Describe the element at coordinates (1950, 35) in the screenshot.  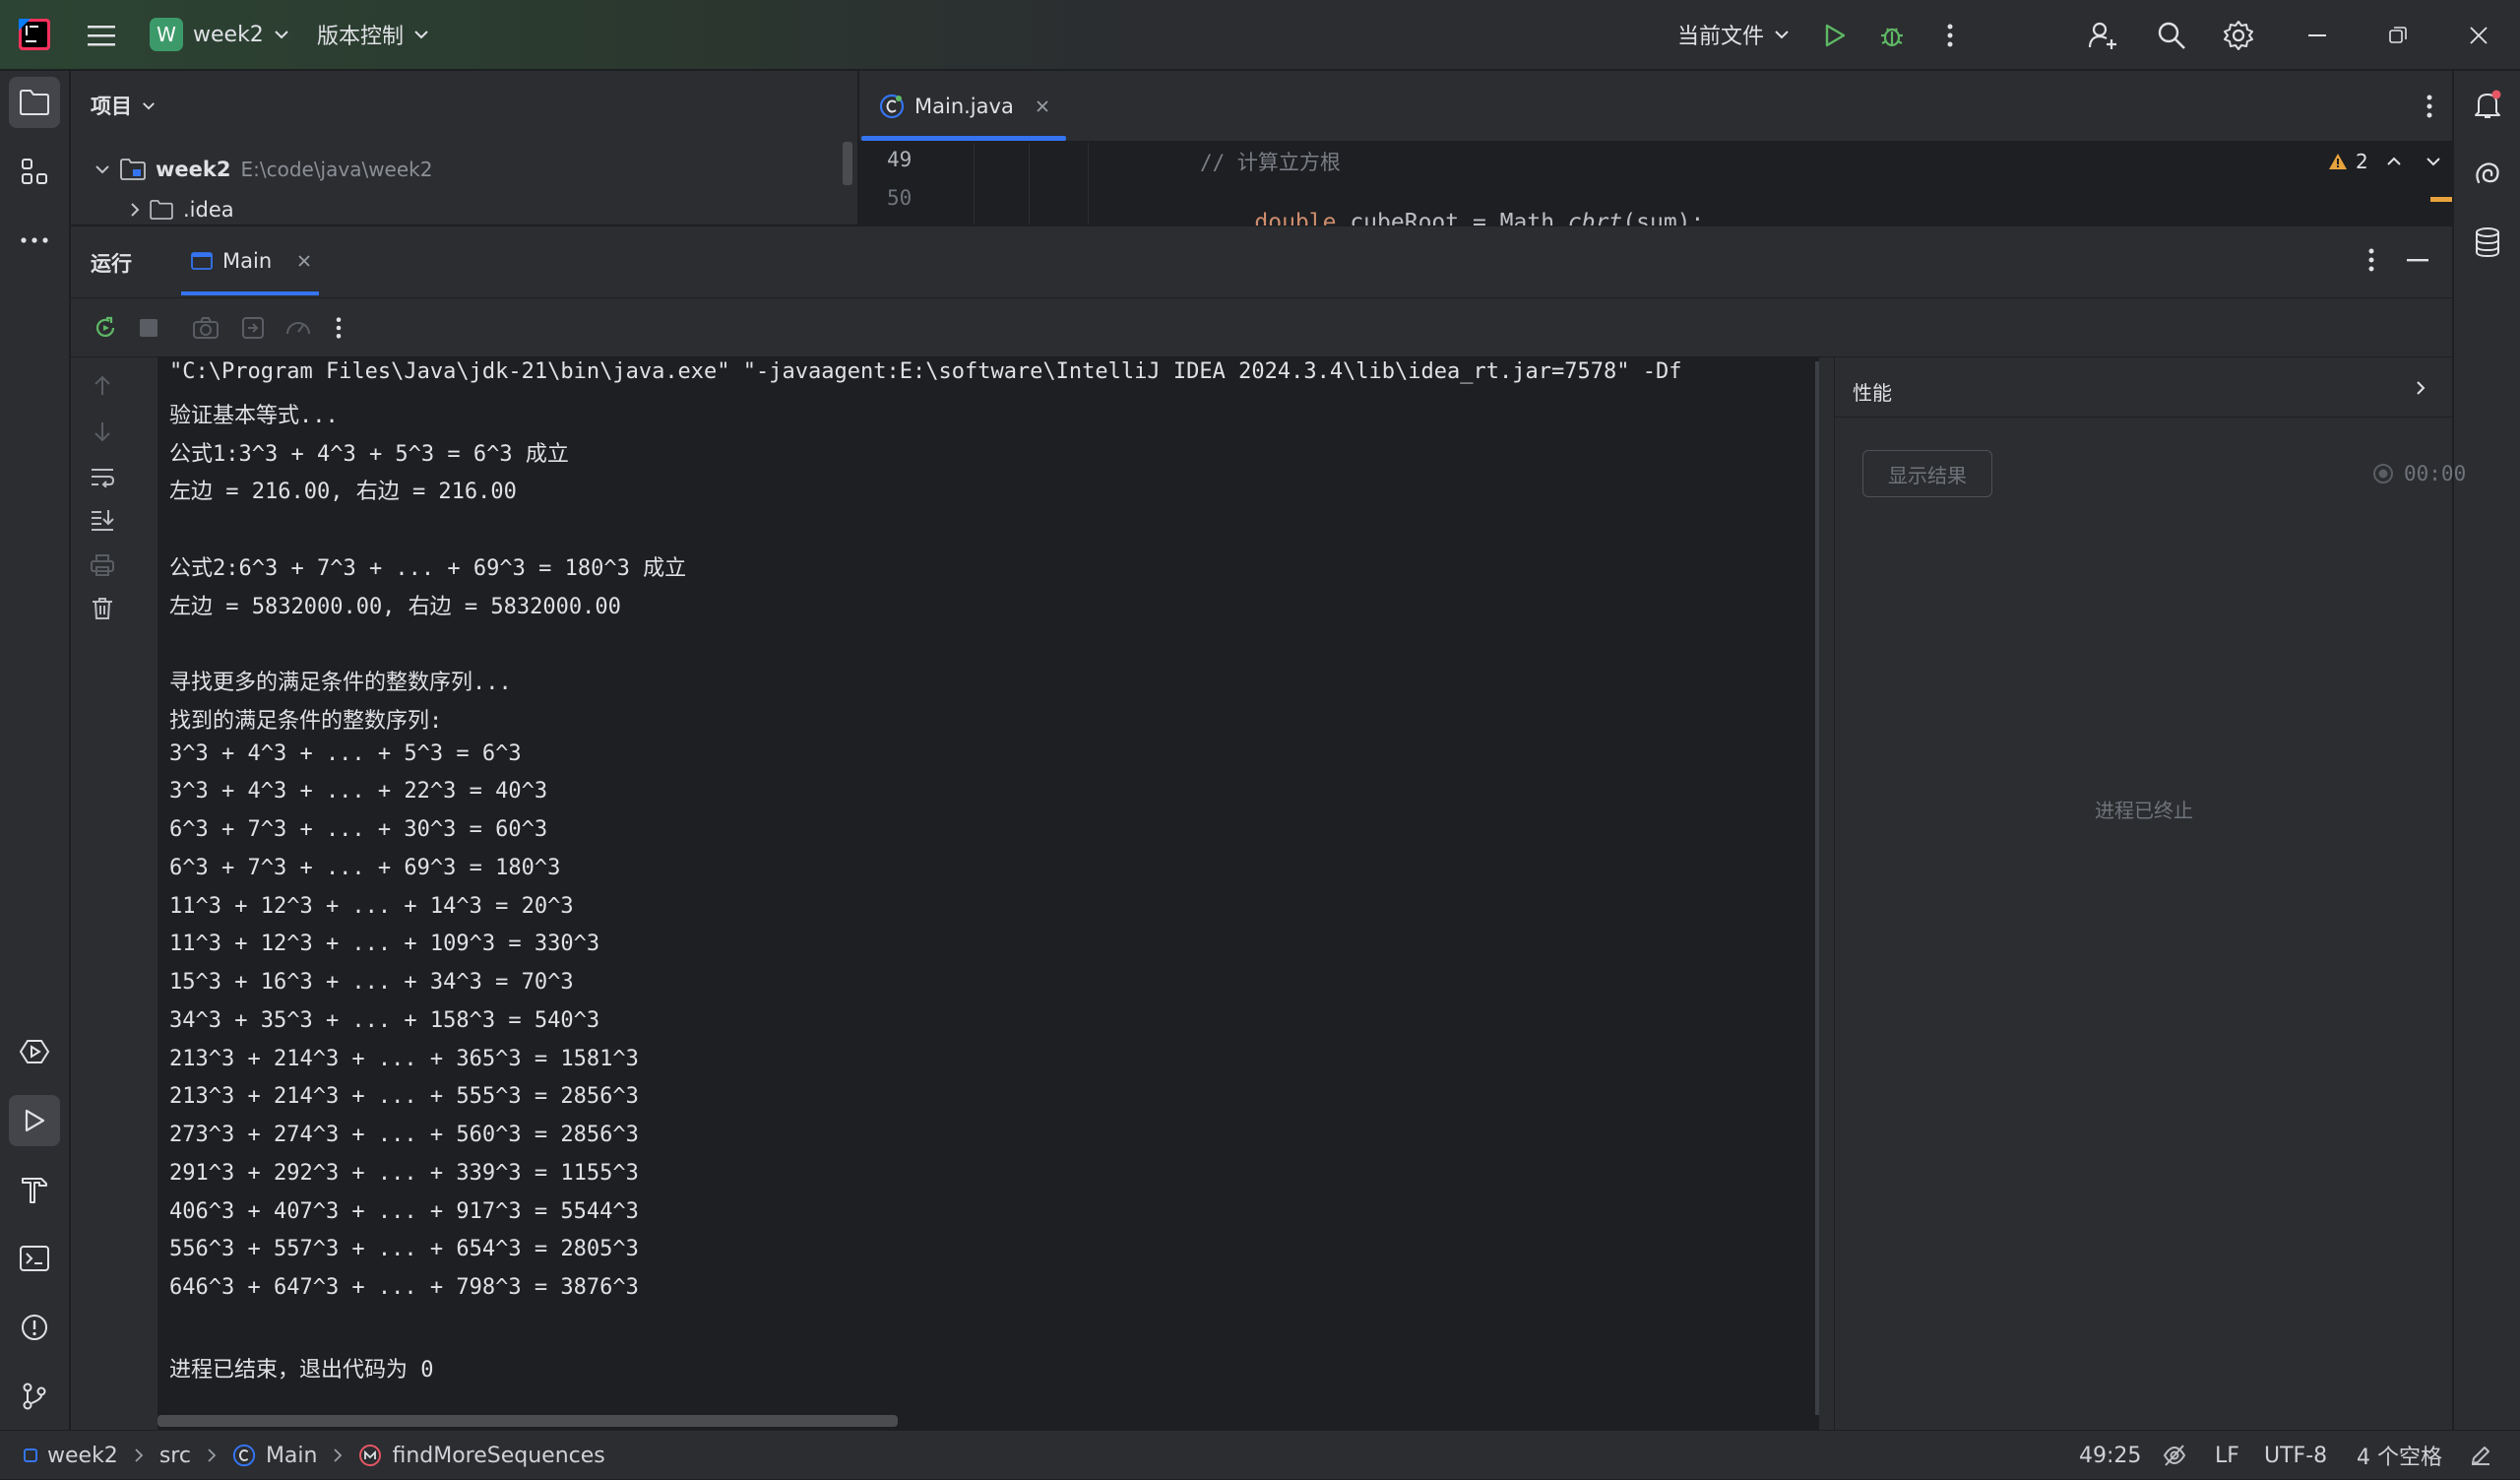
I see `more-actions-icon` at that location.